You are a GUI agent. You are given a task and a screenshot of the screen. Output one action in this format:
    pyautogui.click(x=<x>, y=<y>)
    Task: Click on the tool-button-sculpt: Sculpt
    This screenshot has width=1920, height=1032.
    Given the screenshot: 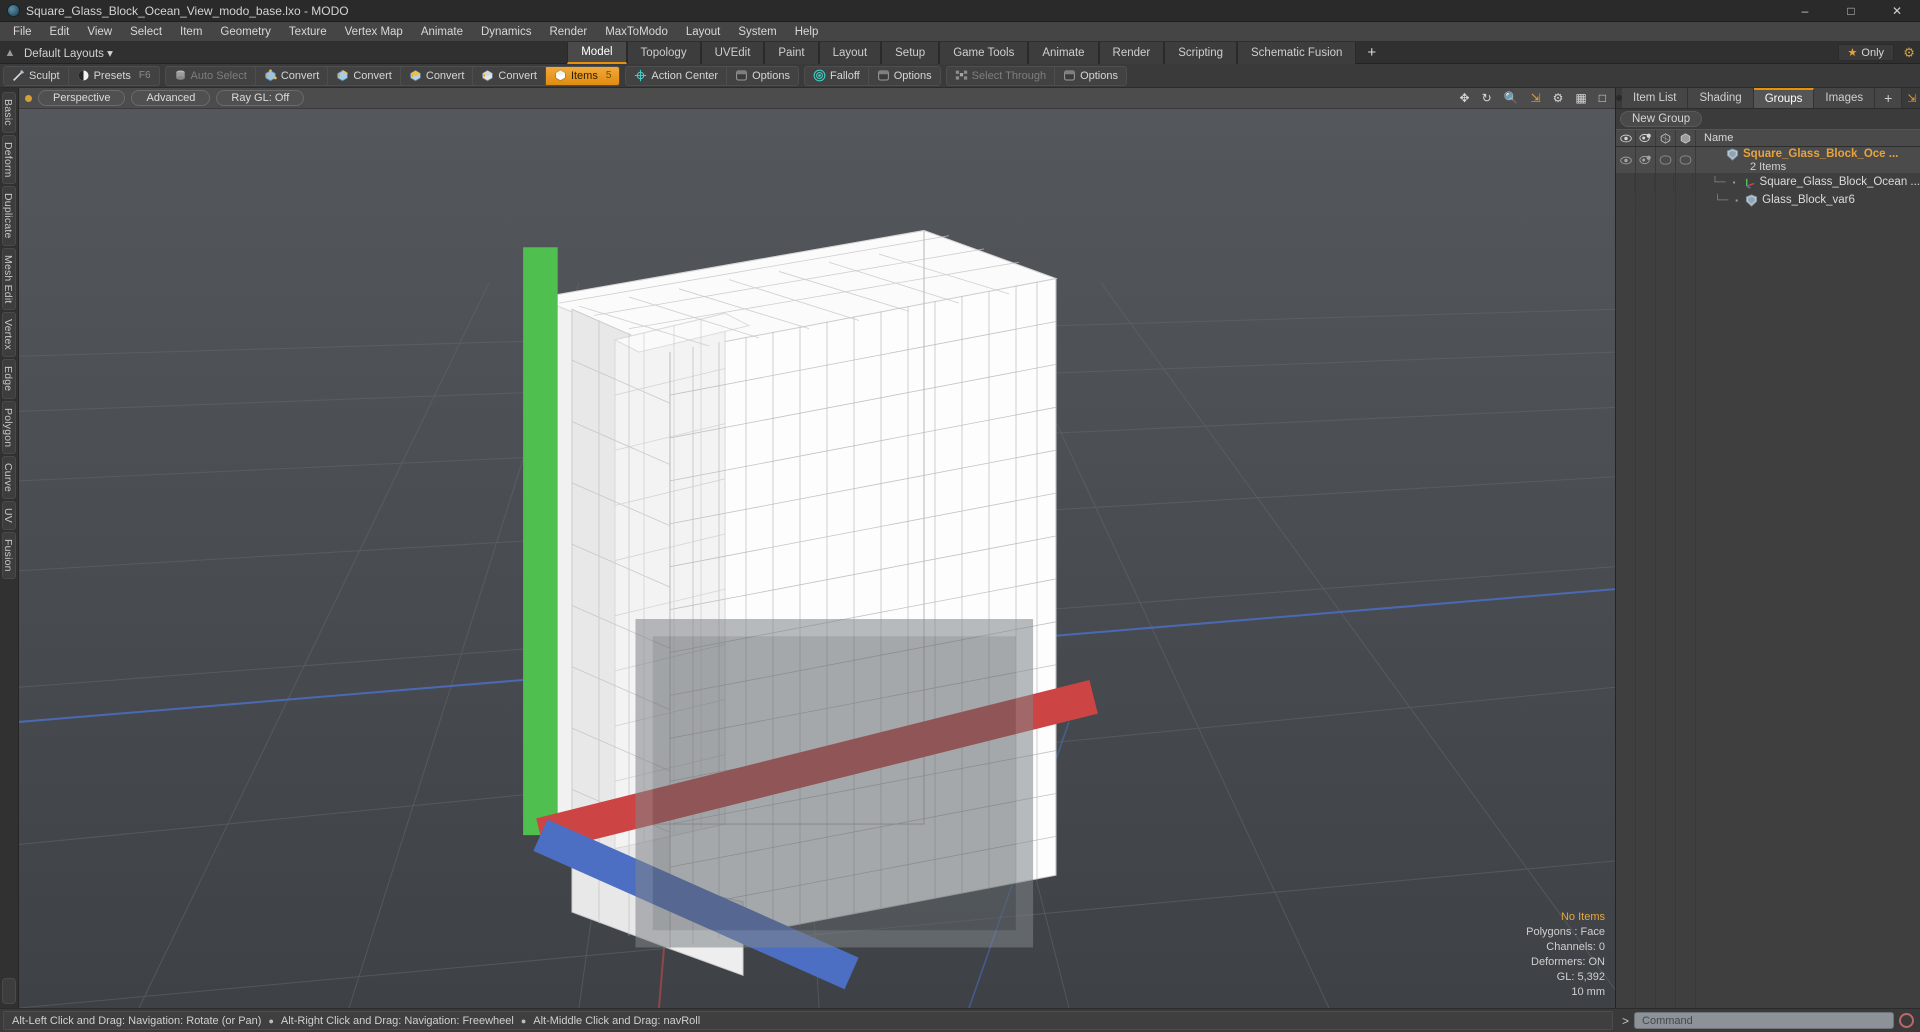 What is the action you would take?
    pyautogui.click(x=36, y=75)
    